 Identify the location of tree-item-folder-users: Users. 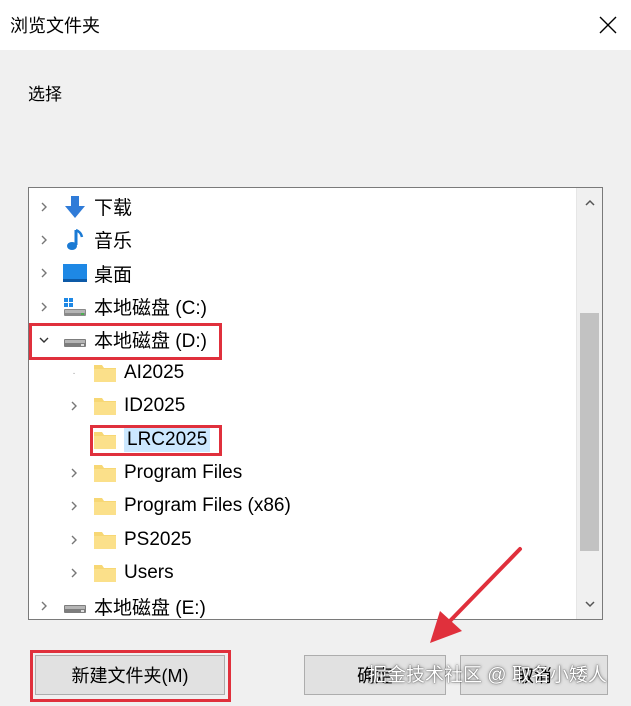
(302, 572).